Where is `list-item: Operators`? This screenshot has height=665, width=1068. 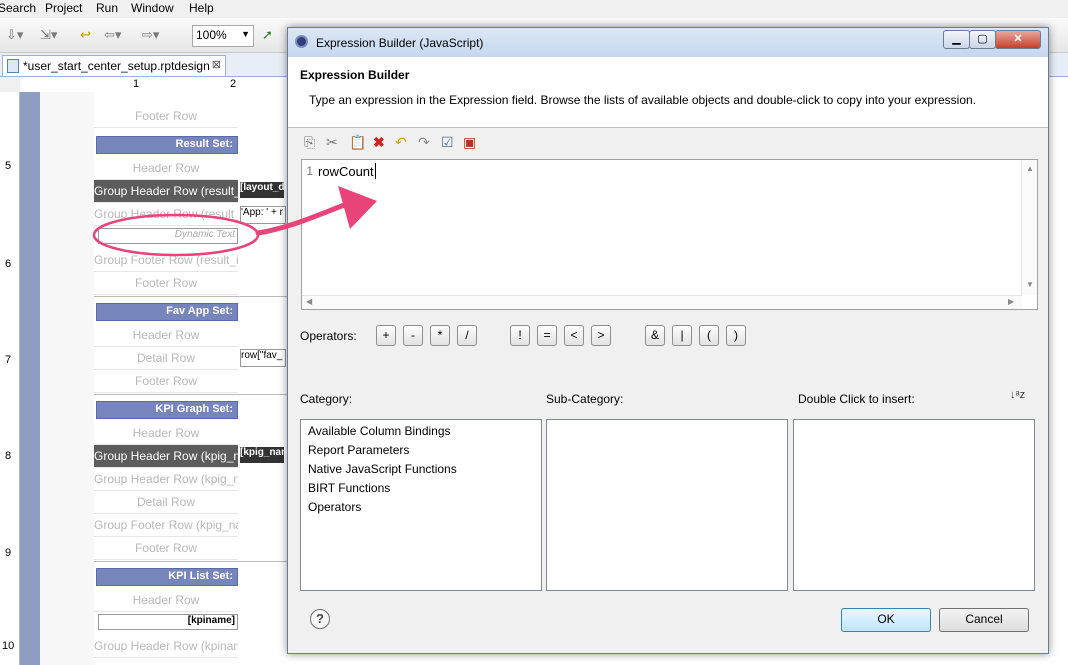
list-item: Operators is located at coordinates (334, 507).